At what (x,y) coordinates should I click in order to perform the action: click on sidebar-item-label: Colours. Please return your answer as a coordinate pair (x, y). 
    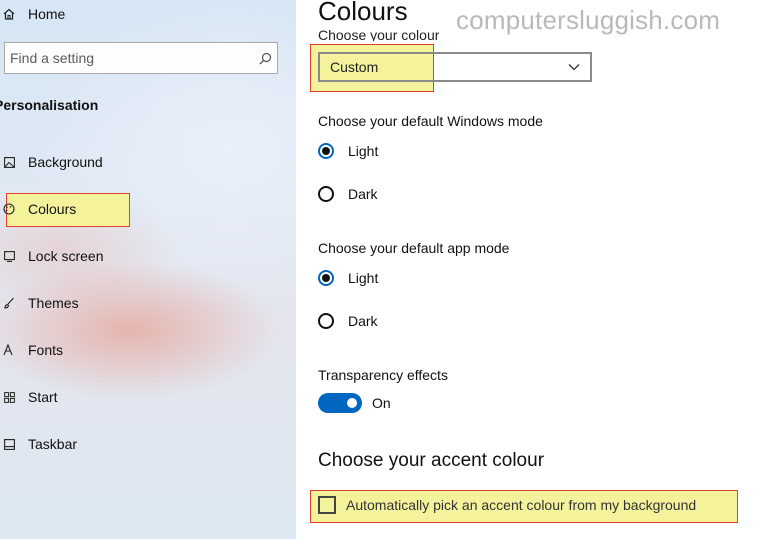
    Looking at the image, I should click on (52, 209).